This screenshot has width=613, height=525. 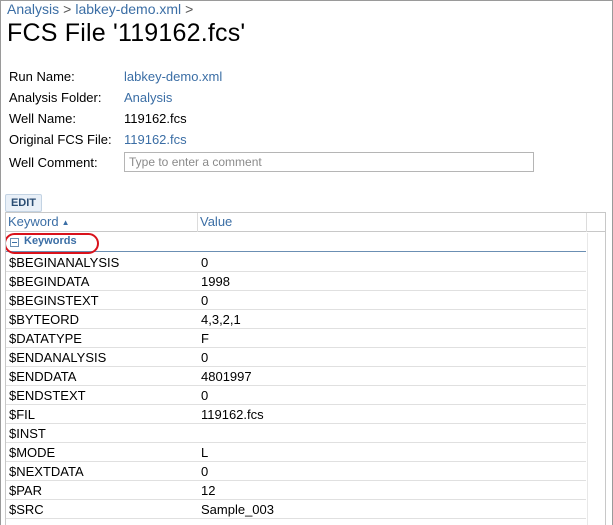 I want to click on keyword-cell: $ENDDATA, so click(x=43, y=376).